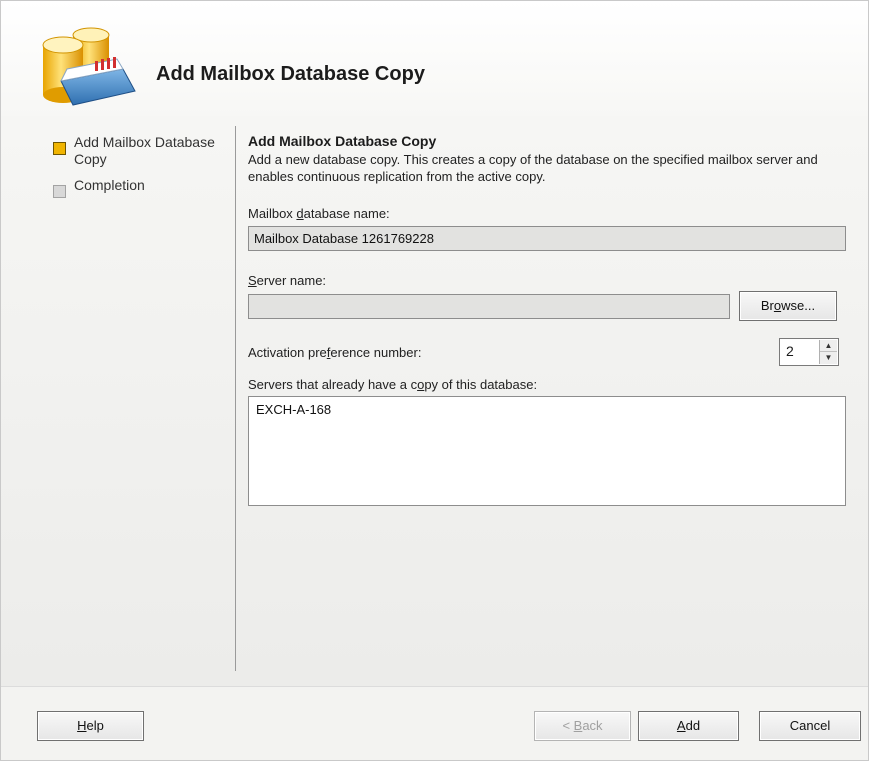  I want to click on stepper-up-arrow-icon: ▲, so click(828, 346).